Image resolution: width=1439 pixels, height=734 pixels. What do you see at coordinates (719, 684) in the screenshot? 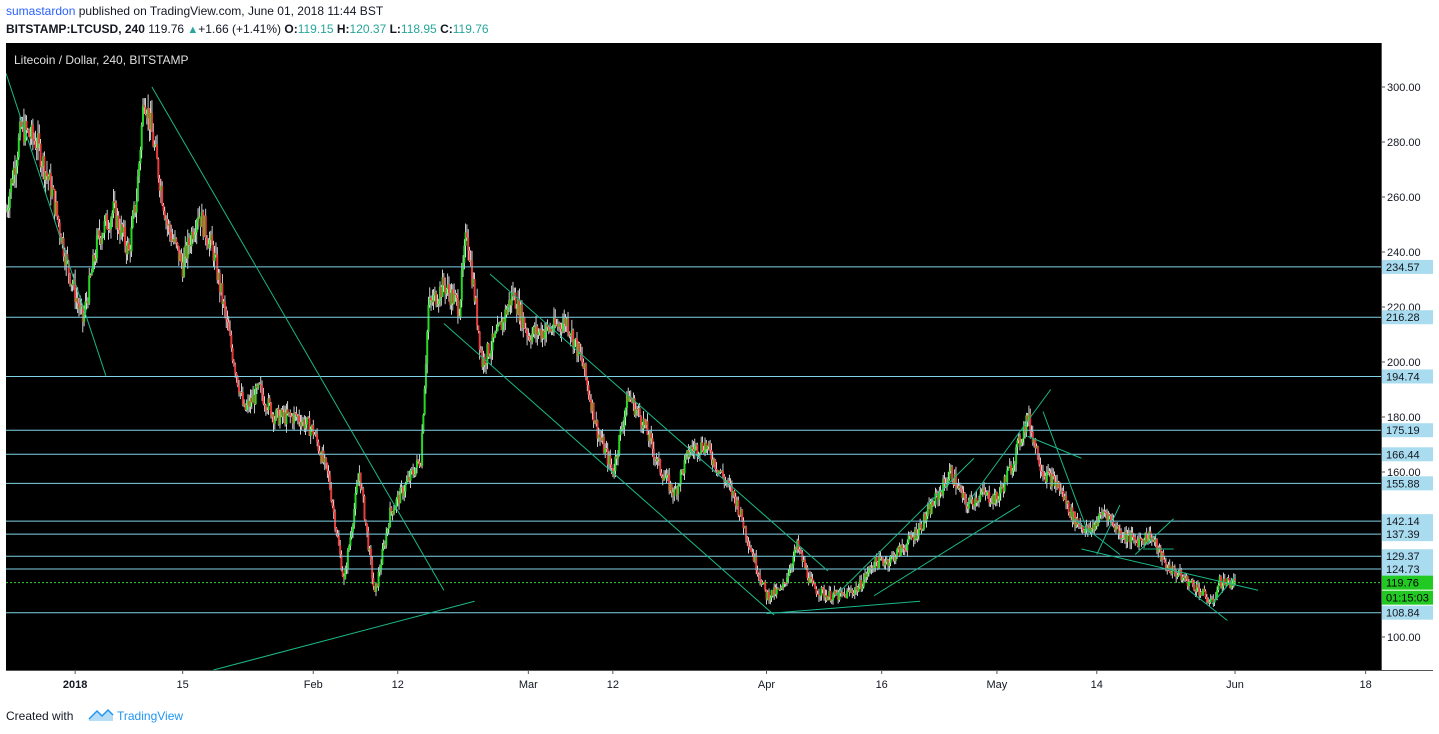
I see `time-axis` at bounding box center [719, 684].